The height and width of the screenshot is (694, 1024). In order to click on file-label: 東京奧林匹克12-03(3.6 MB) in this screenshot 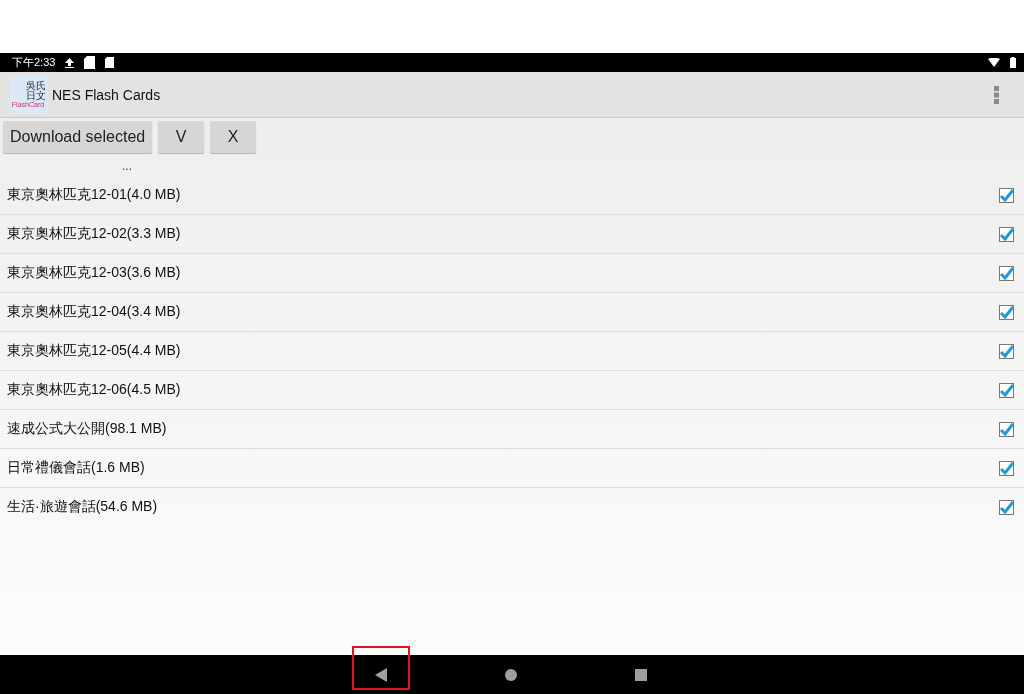, I will do `click(503, 273)`.